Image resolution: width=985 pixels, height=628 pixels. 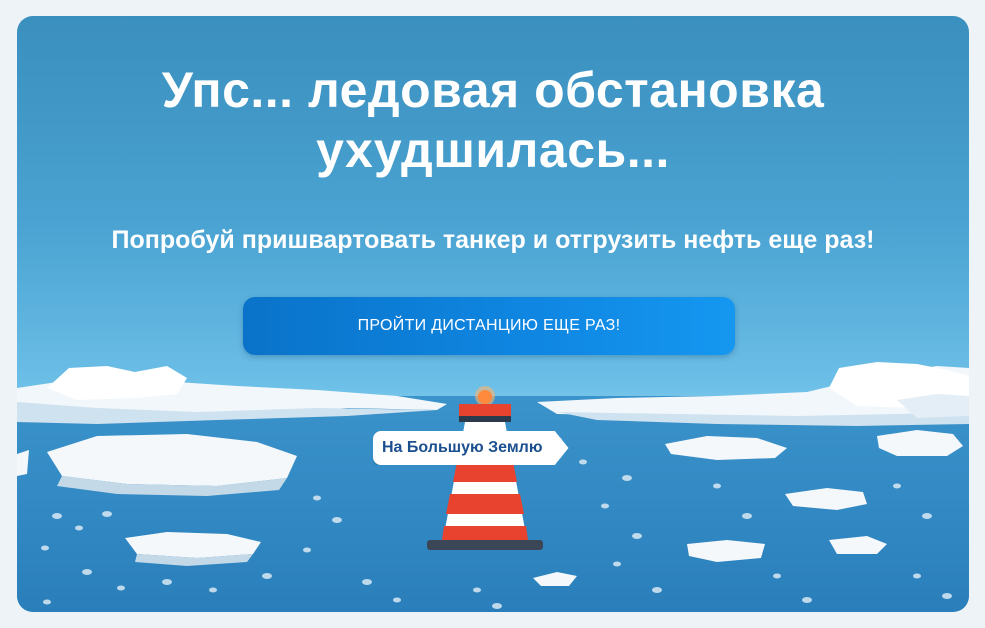 I want to click on title-line-1: Упс... ледовая обстановка, so click(x=493, y=90).